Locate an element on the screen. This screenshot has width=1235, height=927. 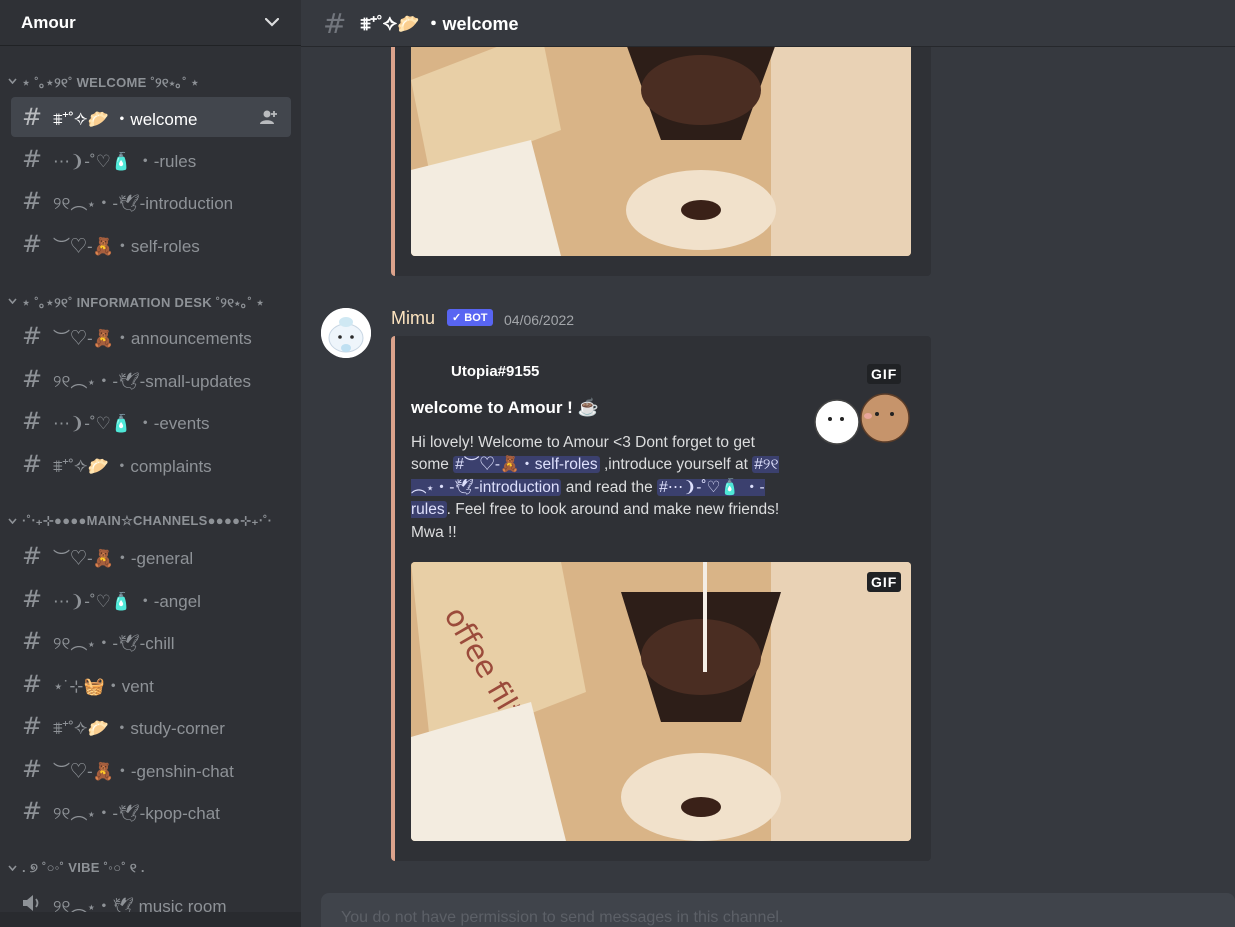
channel-study-corner: # ⩨⁺˚✧🥟 ・study-corner is located at coordinates (151, 726).